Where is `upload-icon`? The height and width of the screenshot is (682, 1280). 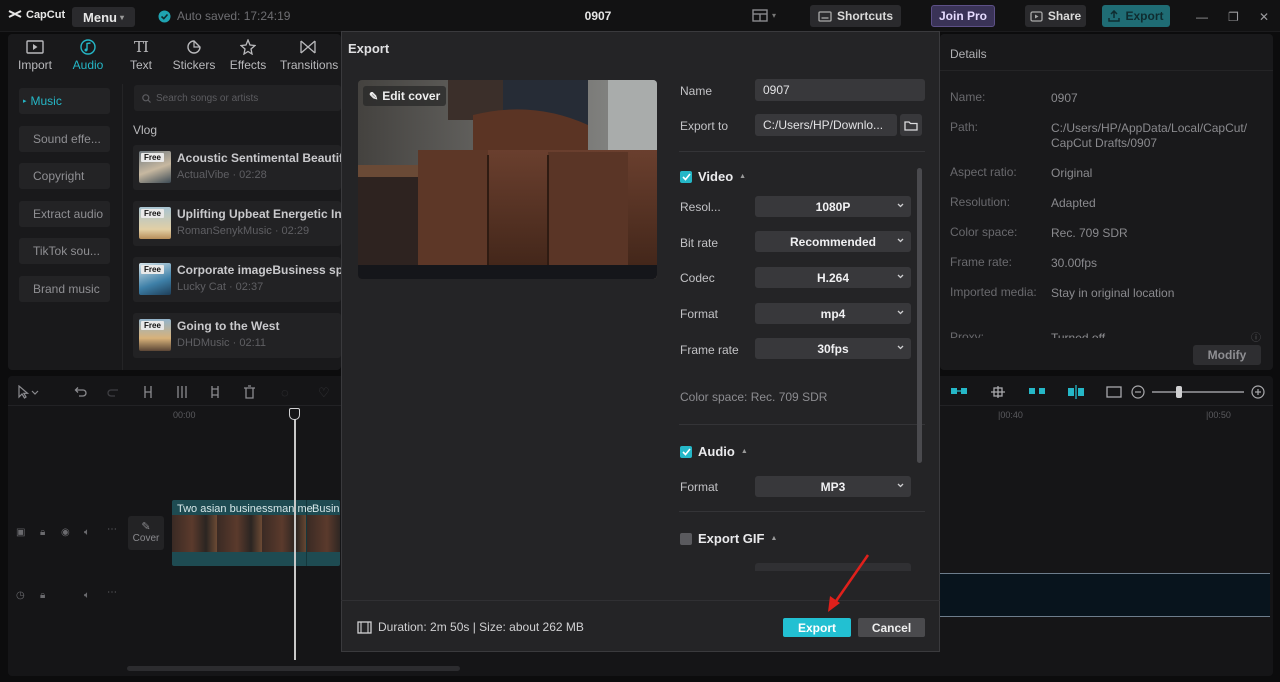
upload-icon is located at coordinates (1114, 16).